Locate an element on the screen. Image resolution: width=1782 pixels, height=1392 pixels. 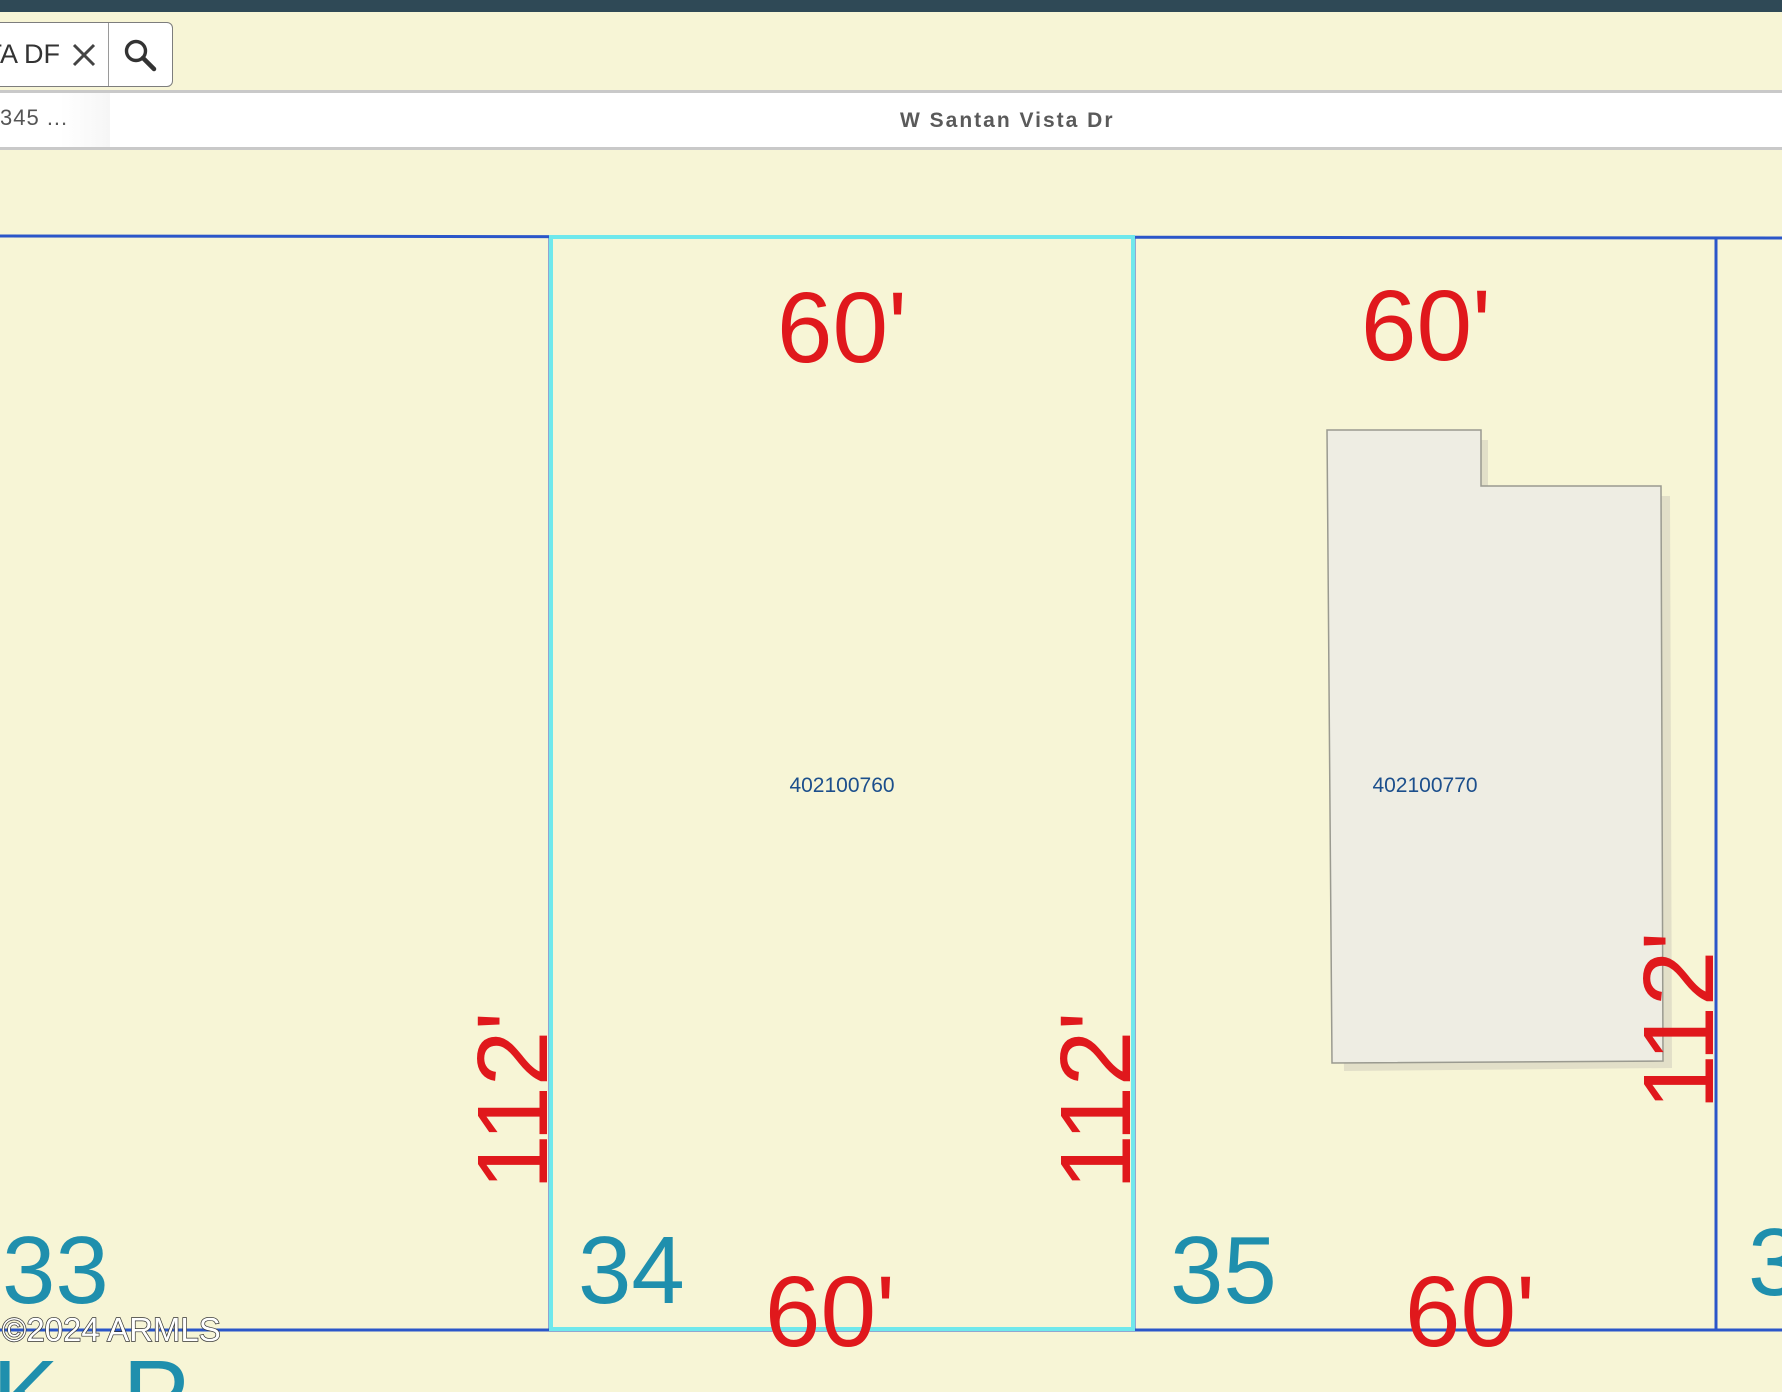
lot-34-bottom-width: 60' is located at coordinates (830, 1312).